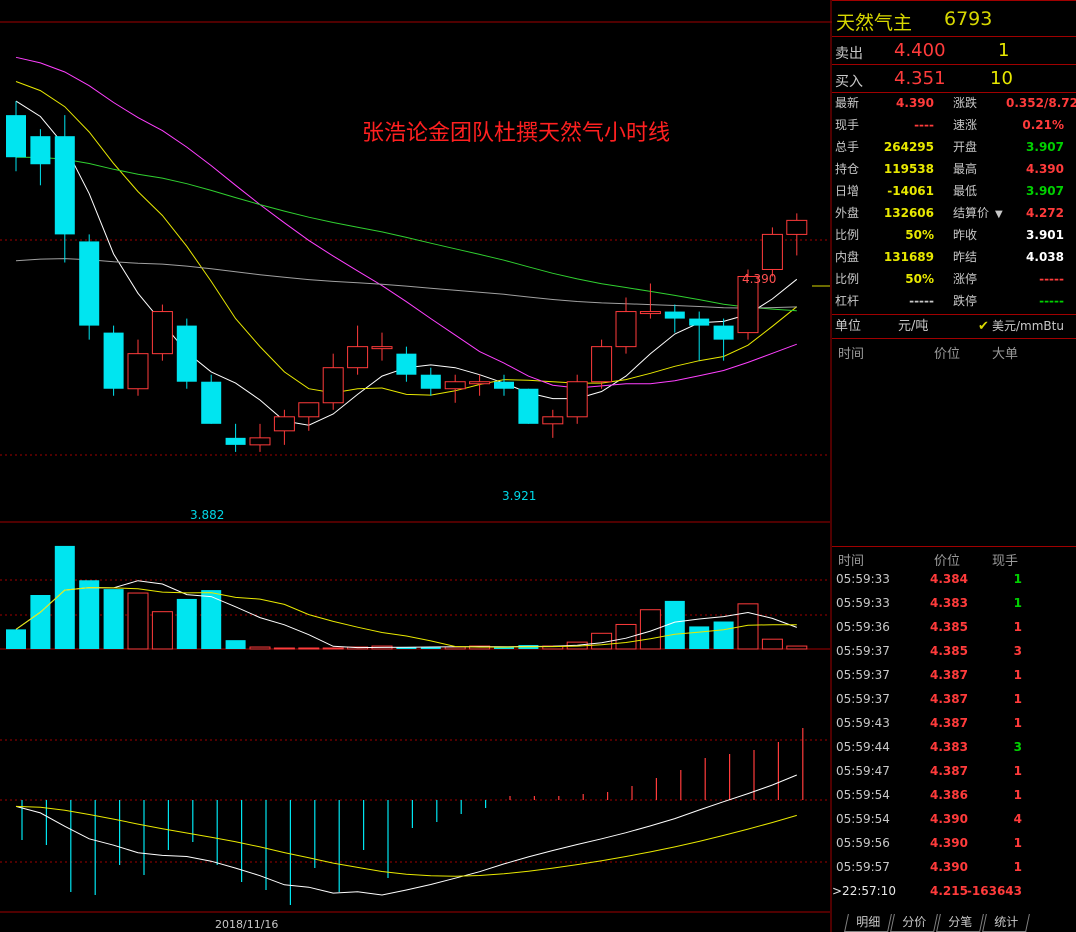 The width and height of the screenshot is (1076, 932). What do you see at coordinates (913, 326) in the screenshot?
I see `unit-value: 元/吨` at bounding box center [913, 326].